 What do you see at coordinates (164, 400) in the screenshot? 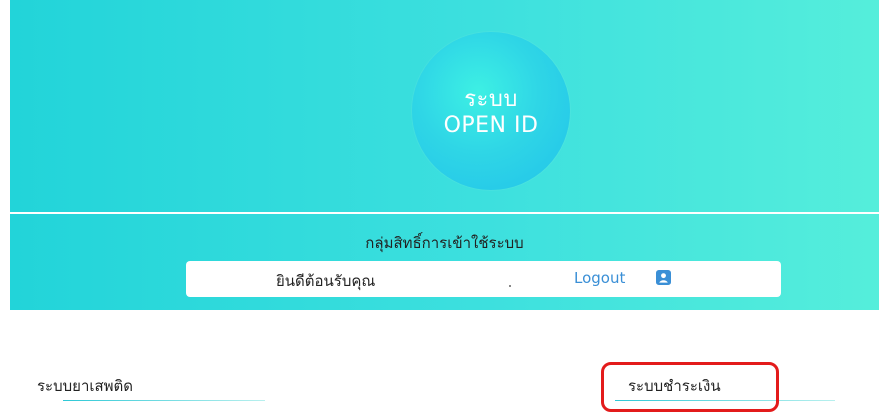
I see `system-underline` at bounding box center [164, 400].